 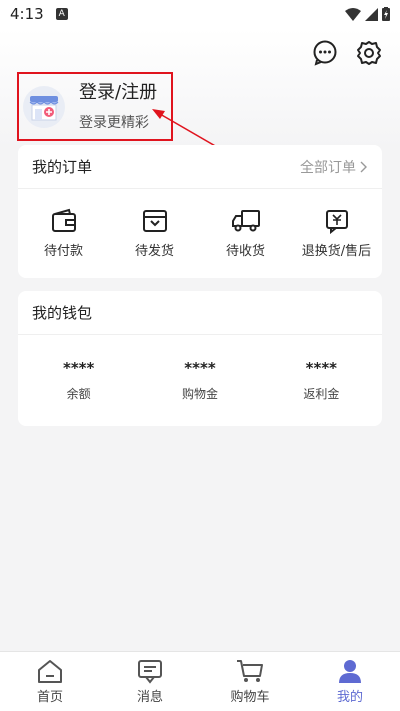 I want to click on tab-label: 购物车, so click(x=250, y=697).